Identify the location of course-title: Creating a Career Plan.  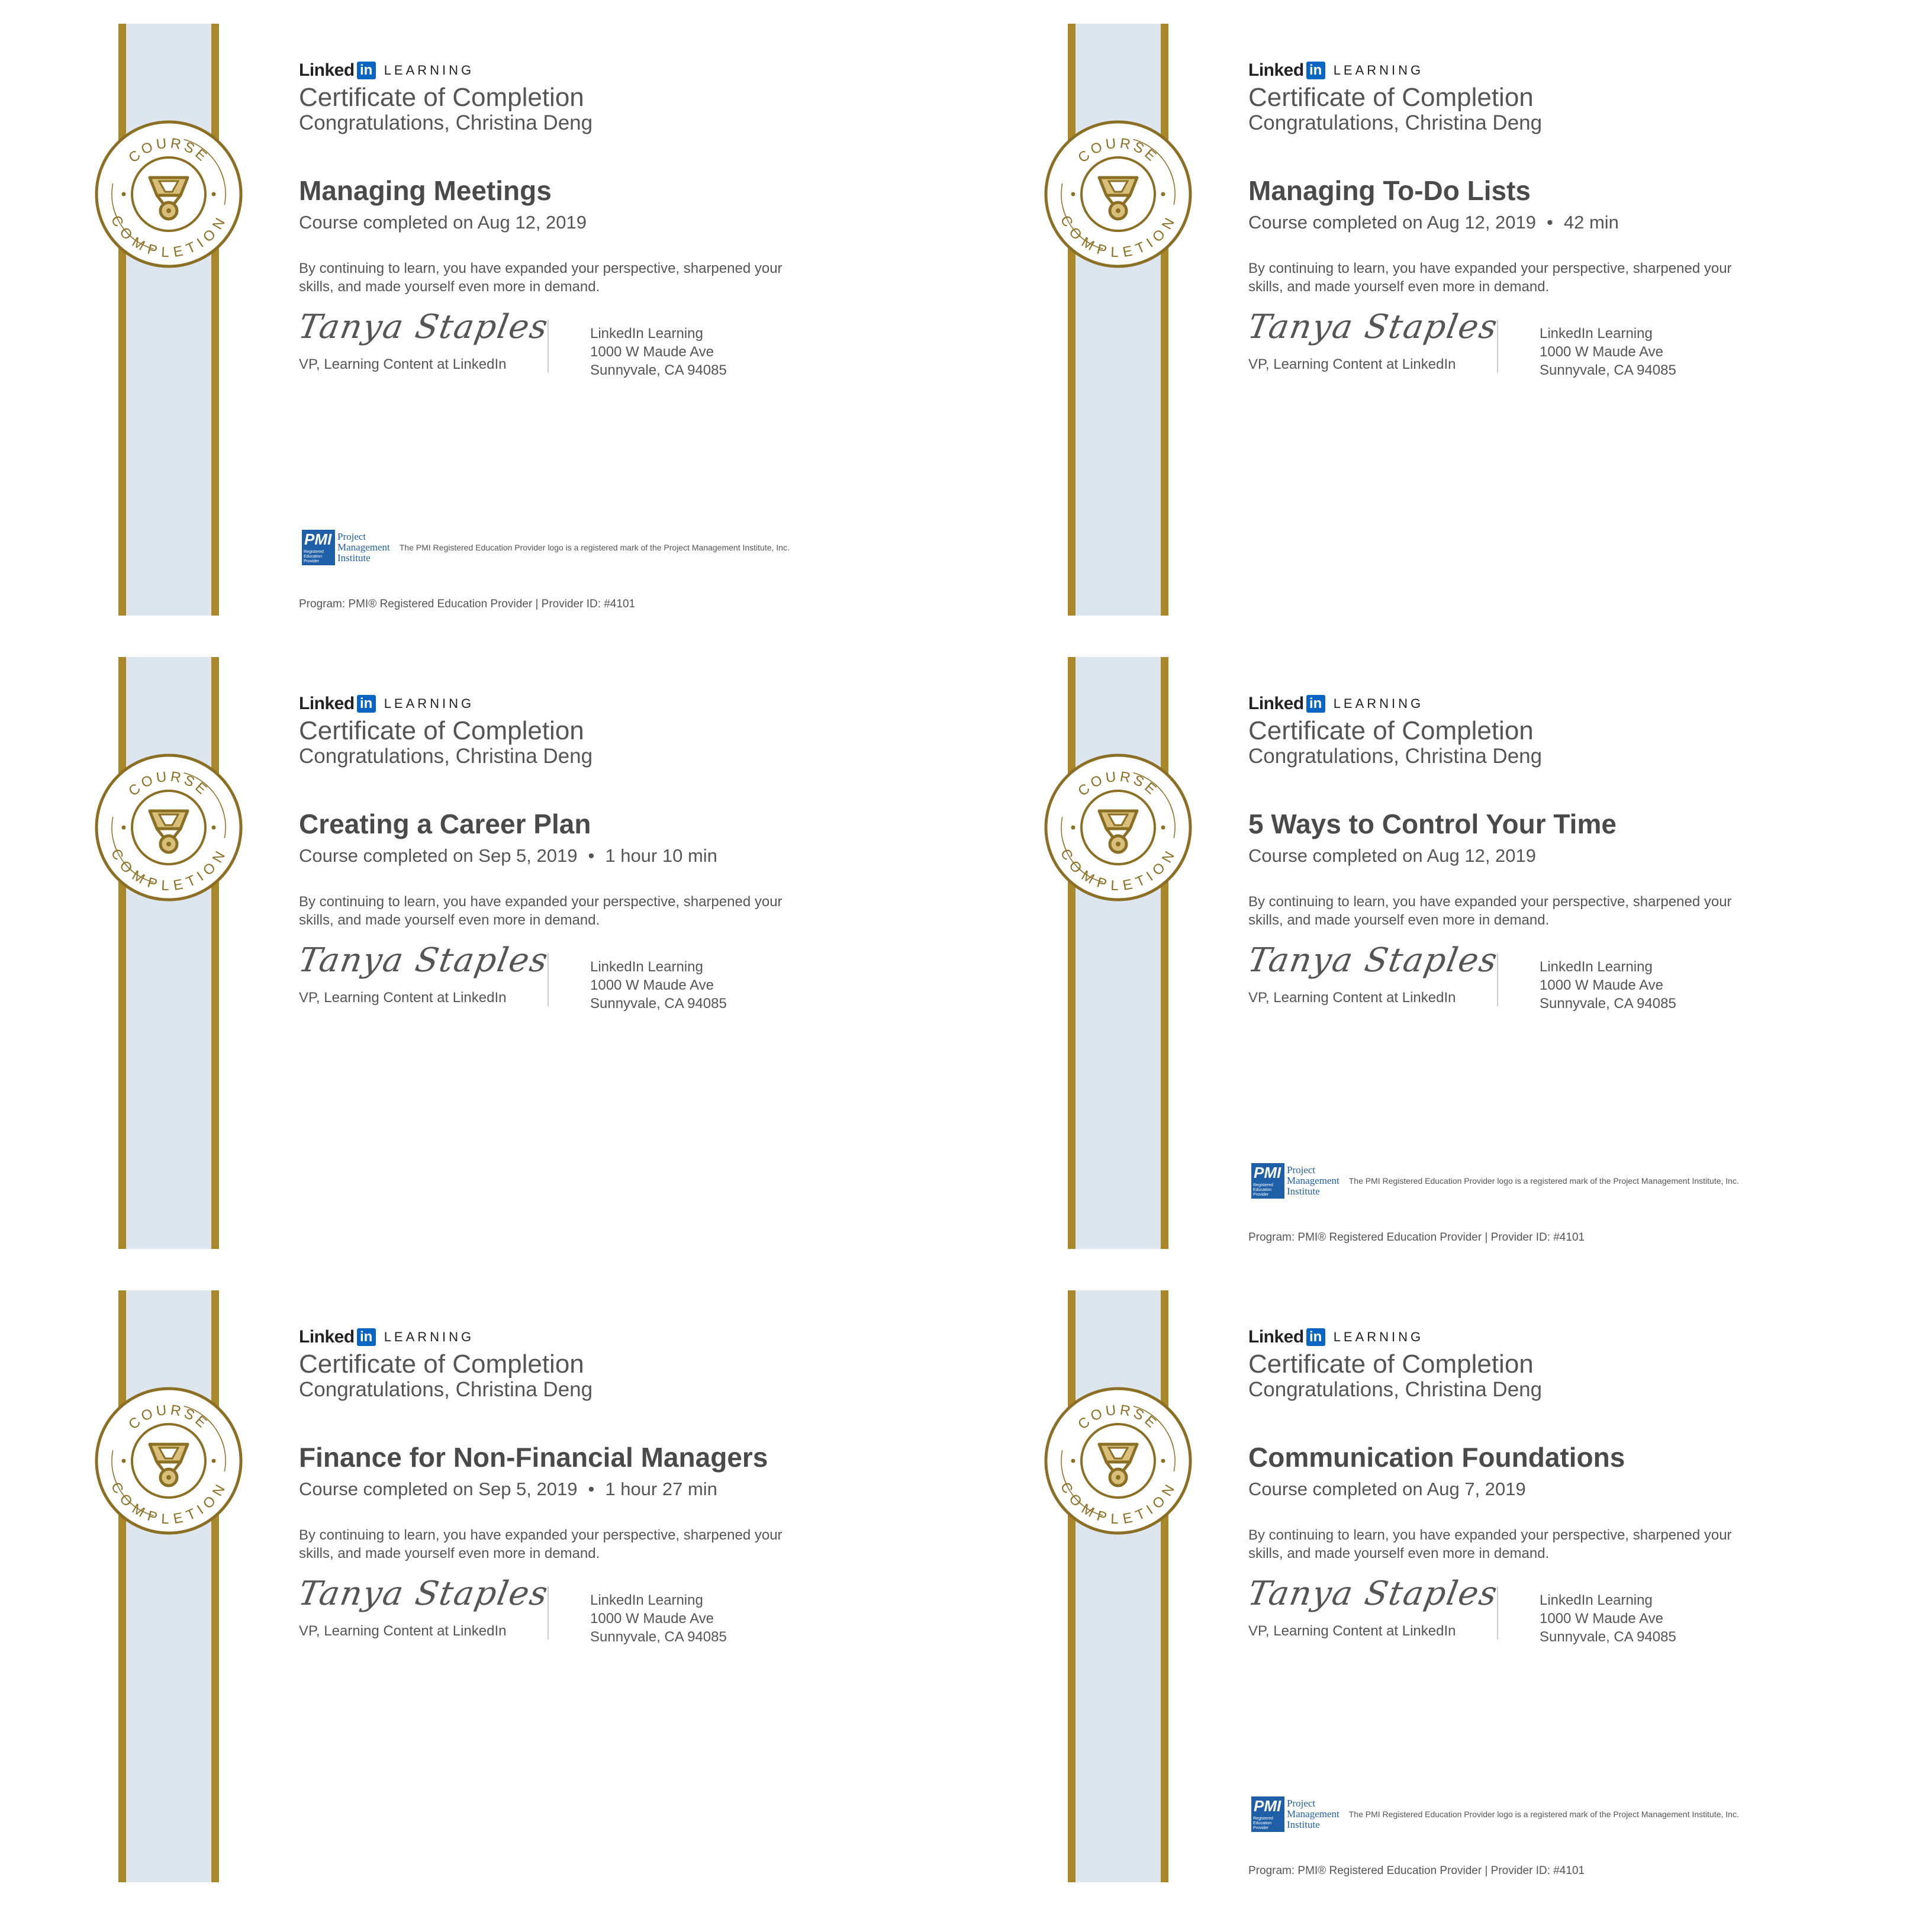
(445, 824).